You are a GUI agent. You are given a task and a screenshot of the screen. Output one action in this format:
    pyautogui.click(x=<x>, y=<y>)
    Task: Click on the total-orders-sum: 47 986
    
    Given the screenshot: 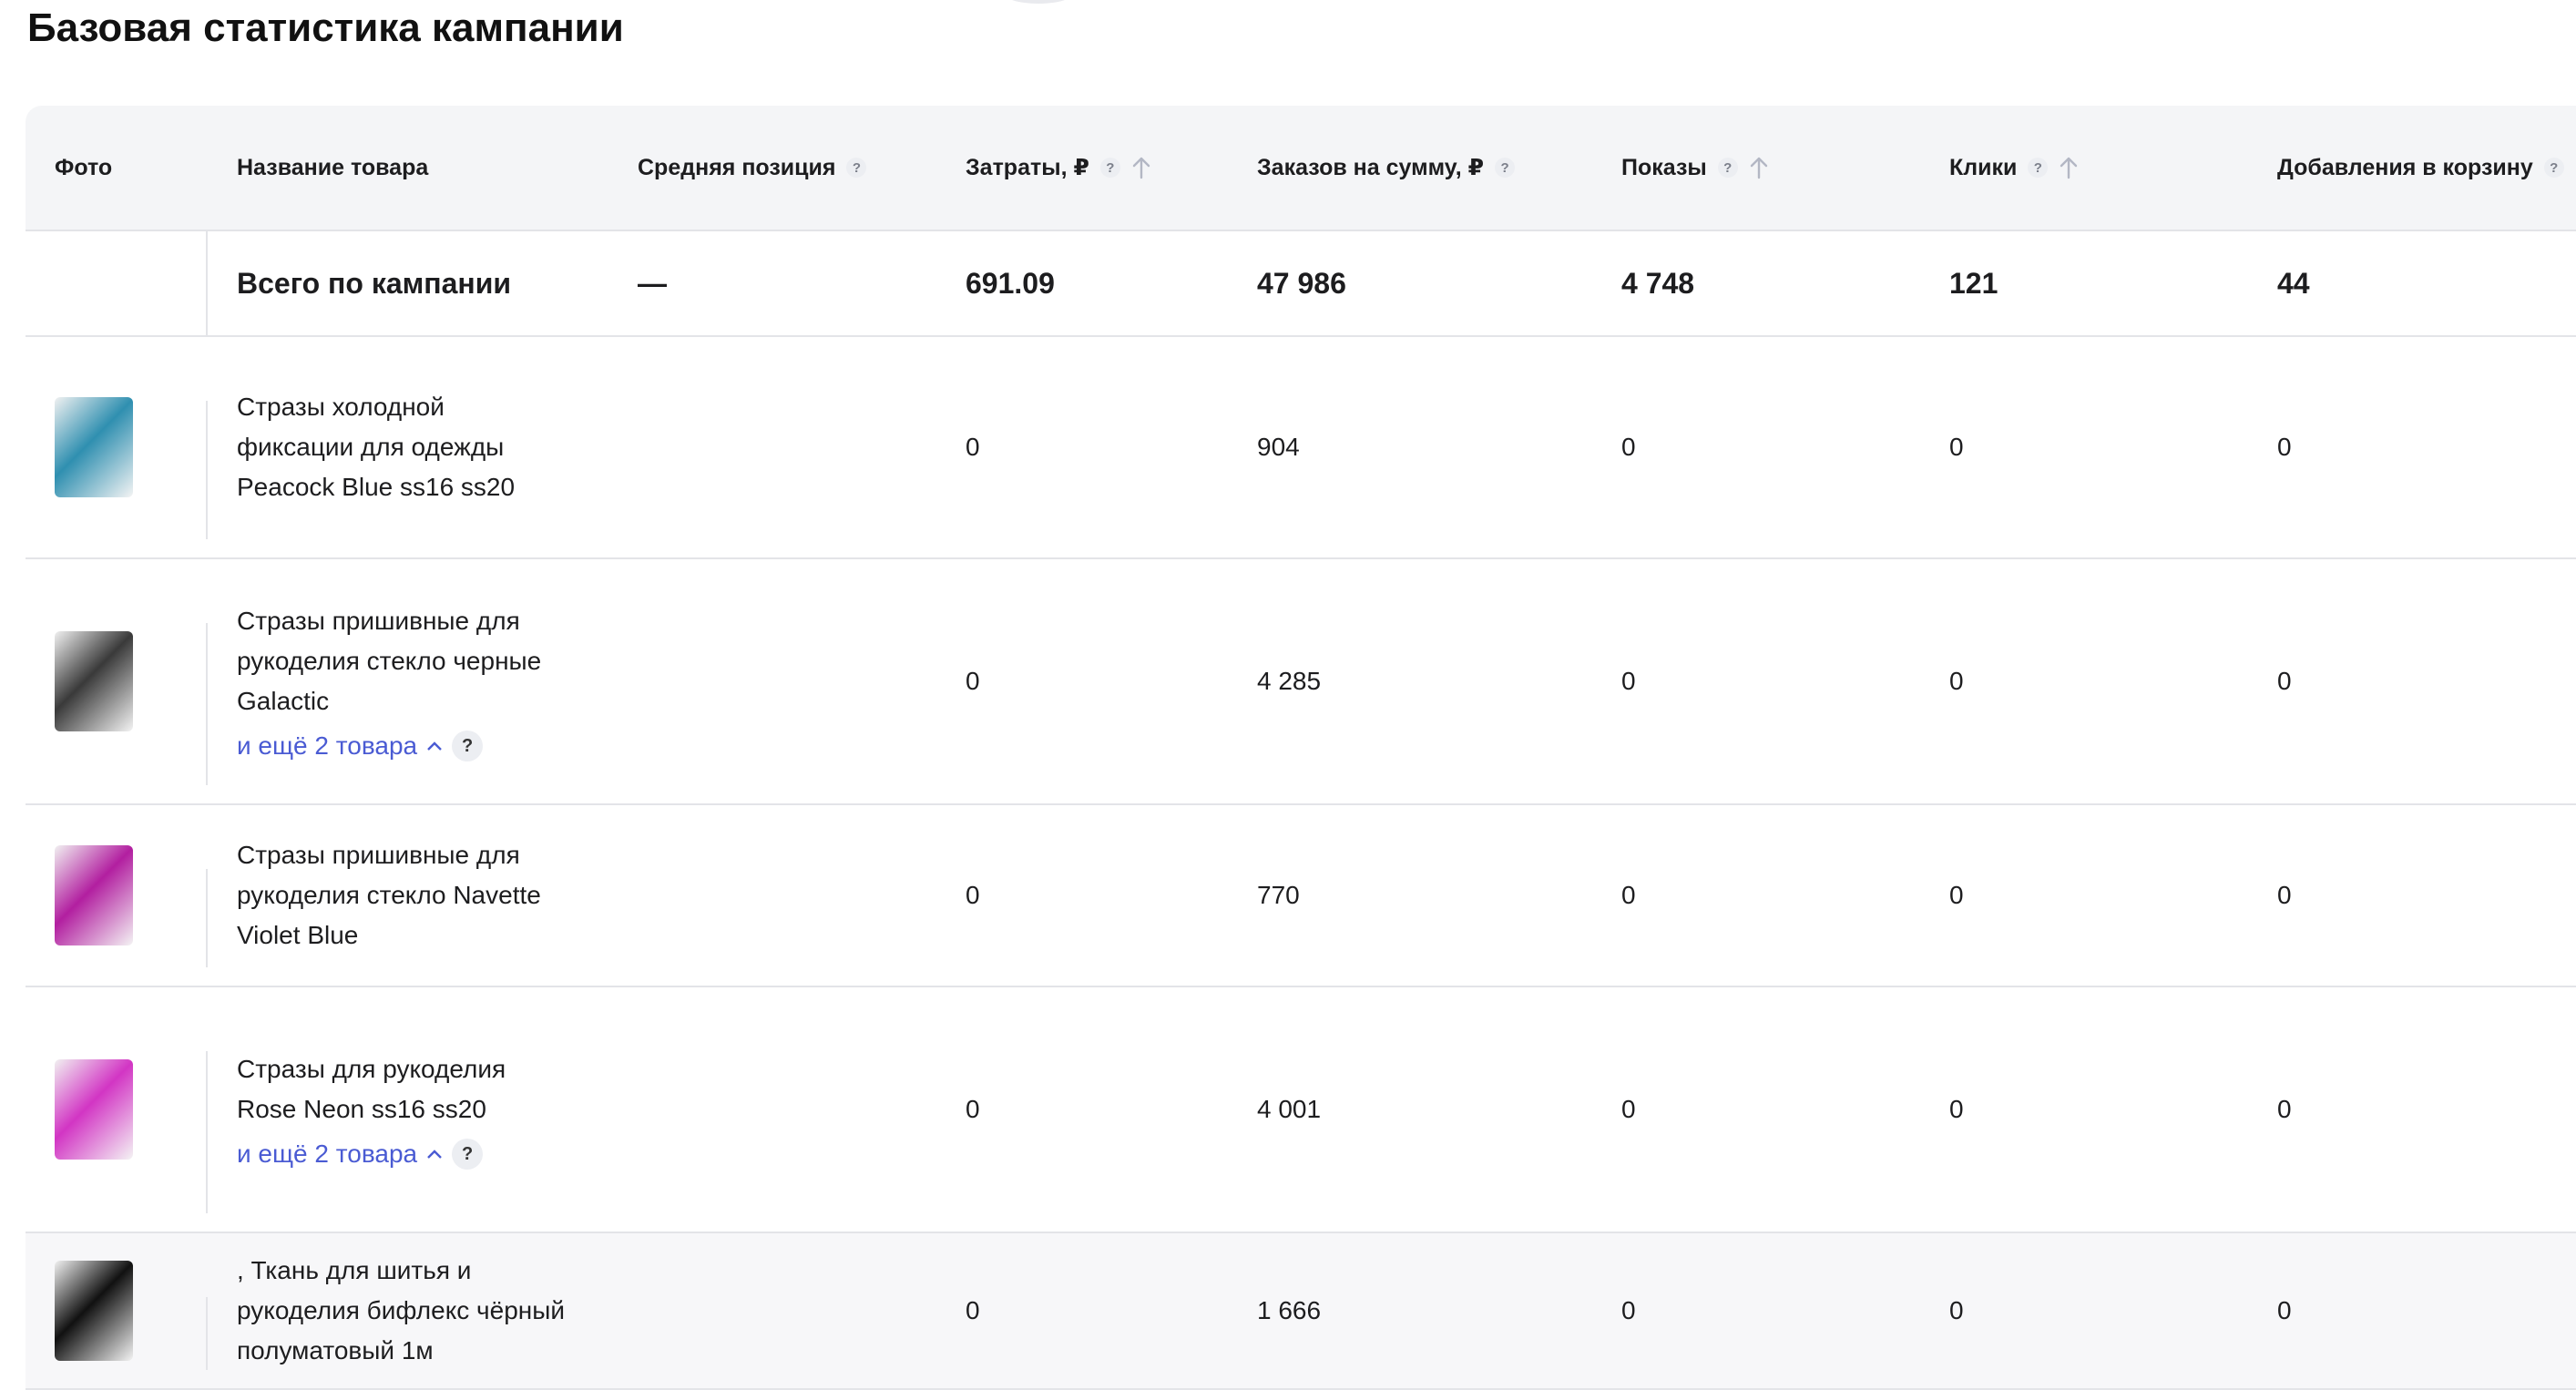 What is the action you would take?
    pyautogui.click(x=1301, y=283)
    